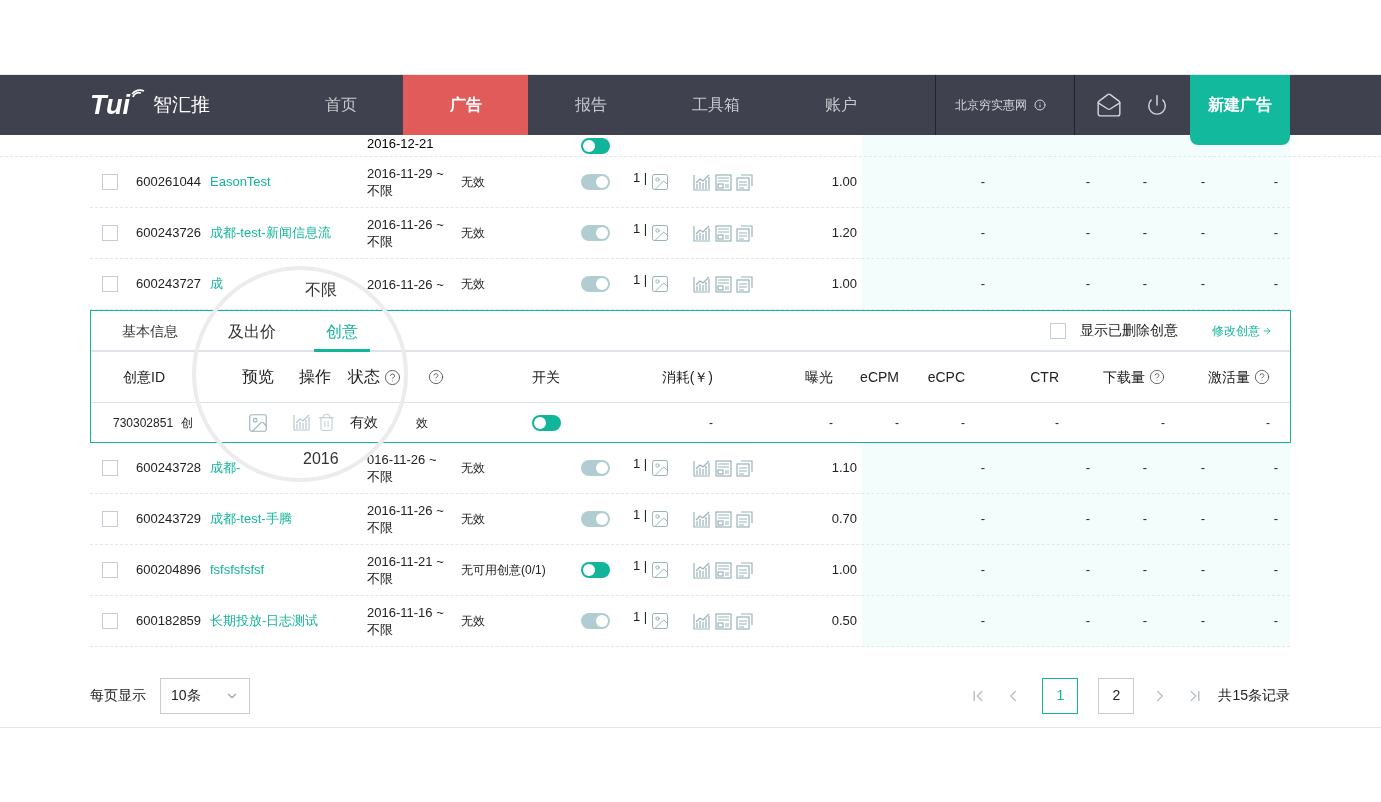  I want to click on nav-tab: 广告, so click(465, 105).